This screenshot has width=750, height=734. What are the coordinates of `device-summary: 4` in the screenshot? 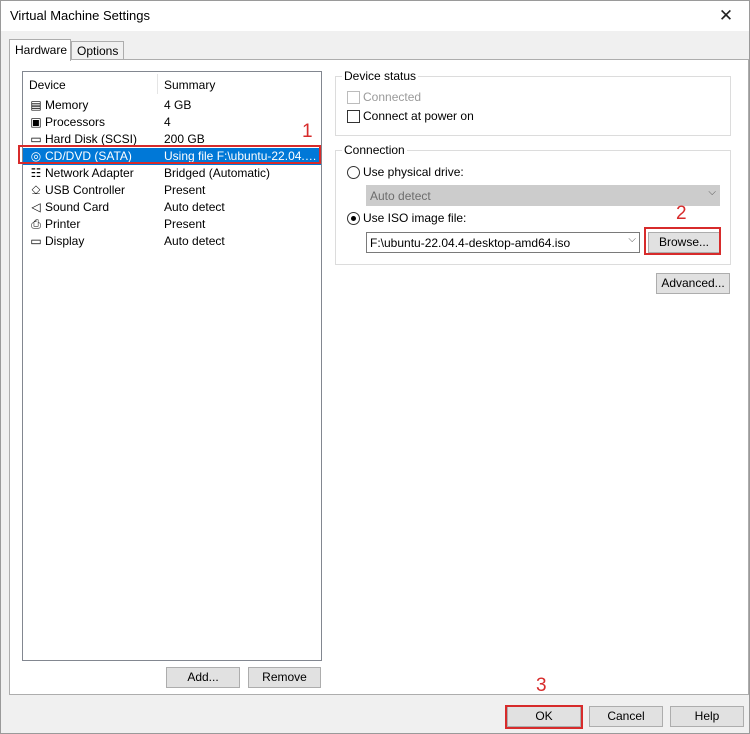 It's located at (167, 122).